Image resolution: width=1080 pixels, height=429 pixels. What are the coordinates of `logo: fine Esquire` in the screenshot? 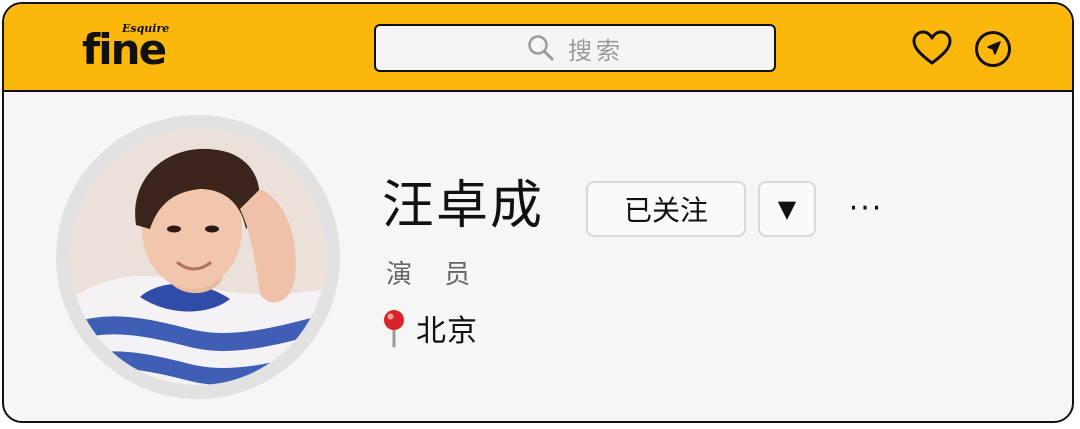 It's located at (132, 48).